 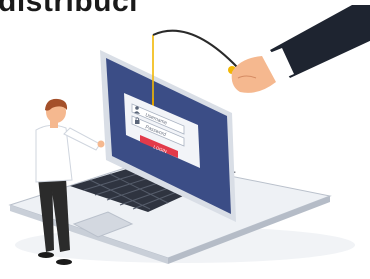 What do you see at coordinates (46, 255) in the screenshot?
I see `shoe-left` at bounding box center [46, 255].